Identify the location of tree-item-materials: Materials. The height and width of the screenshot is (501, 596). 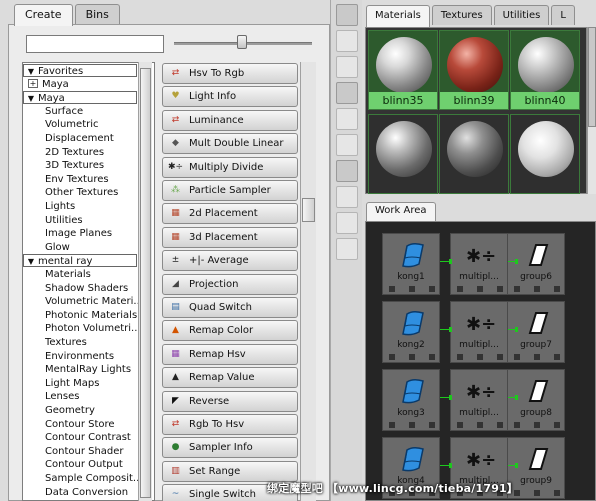
(57, 274).